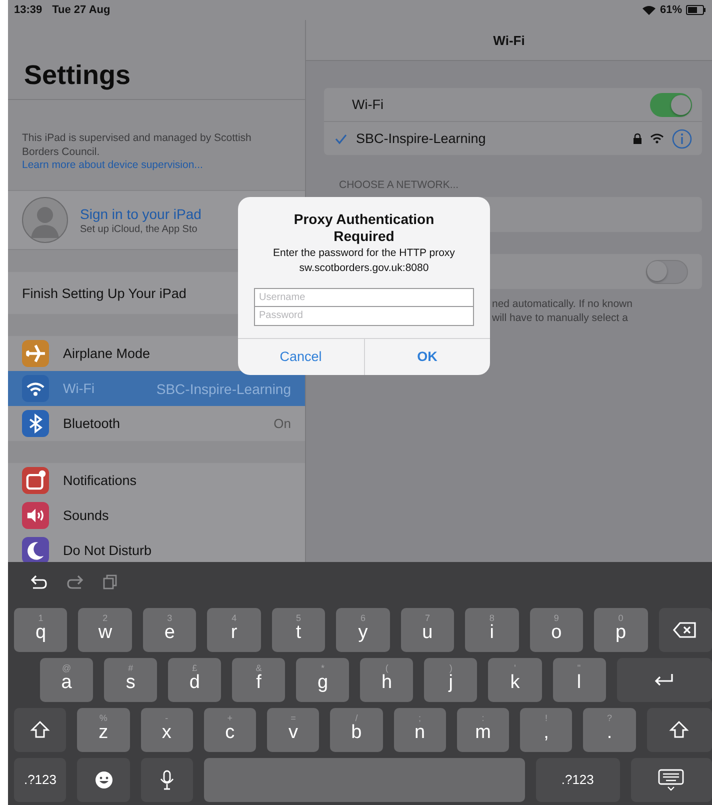  I want to click on sign-in-subtitle: Set up iCloud, the App Sto, so click(139, 229).